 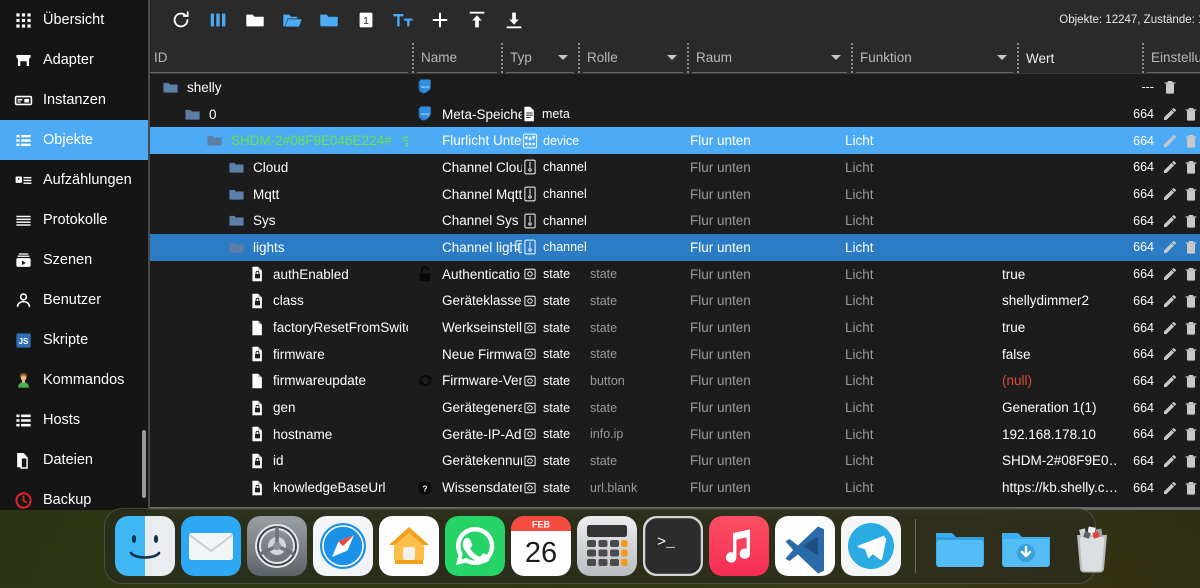 What do you see at coordinates (513, 20) in the screenshot?
I see `download-icon` at bounding box center [513, 20].